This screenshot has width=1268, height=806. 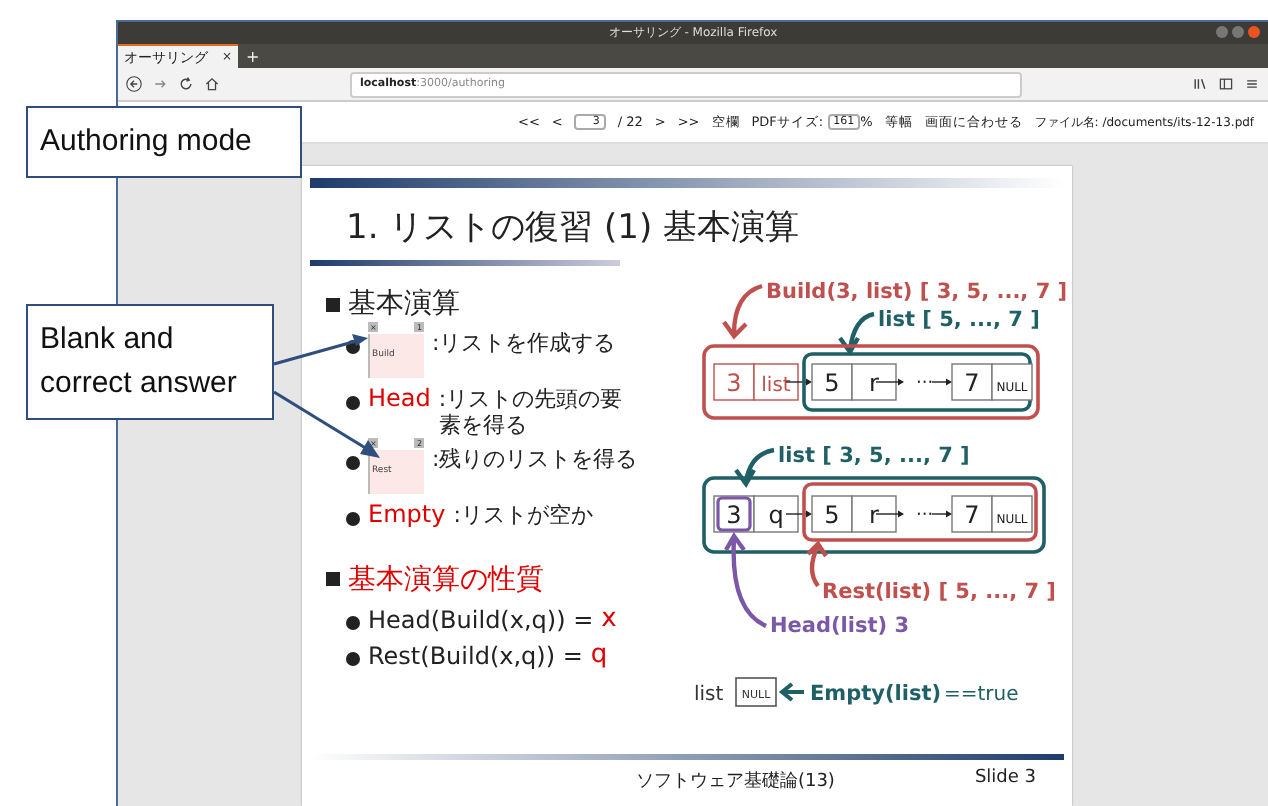 What do you see at coordinates (776, 382) in the screenshot?
I see `list-cell: list` at bounding box center [776, 382].